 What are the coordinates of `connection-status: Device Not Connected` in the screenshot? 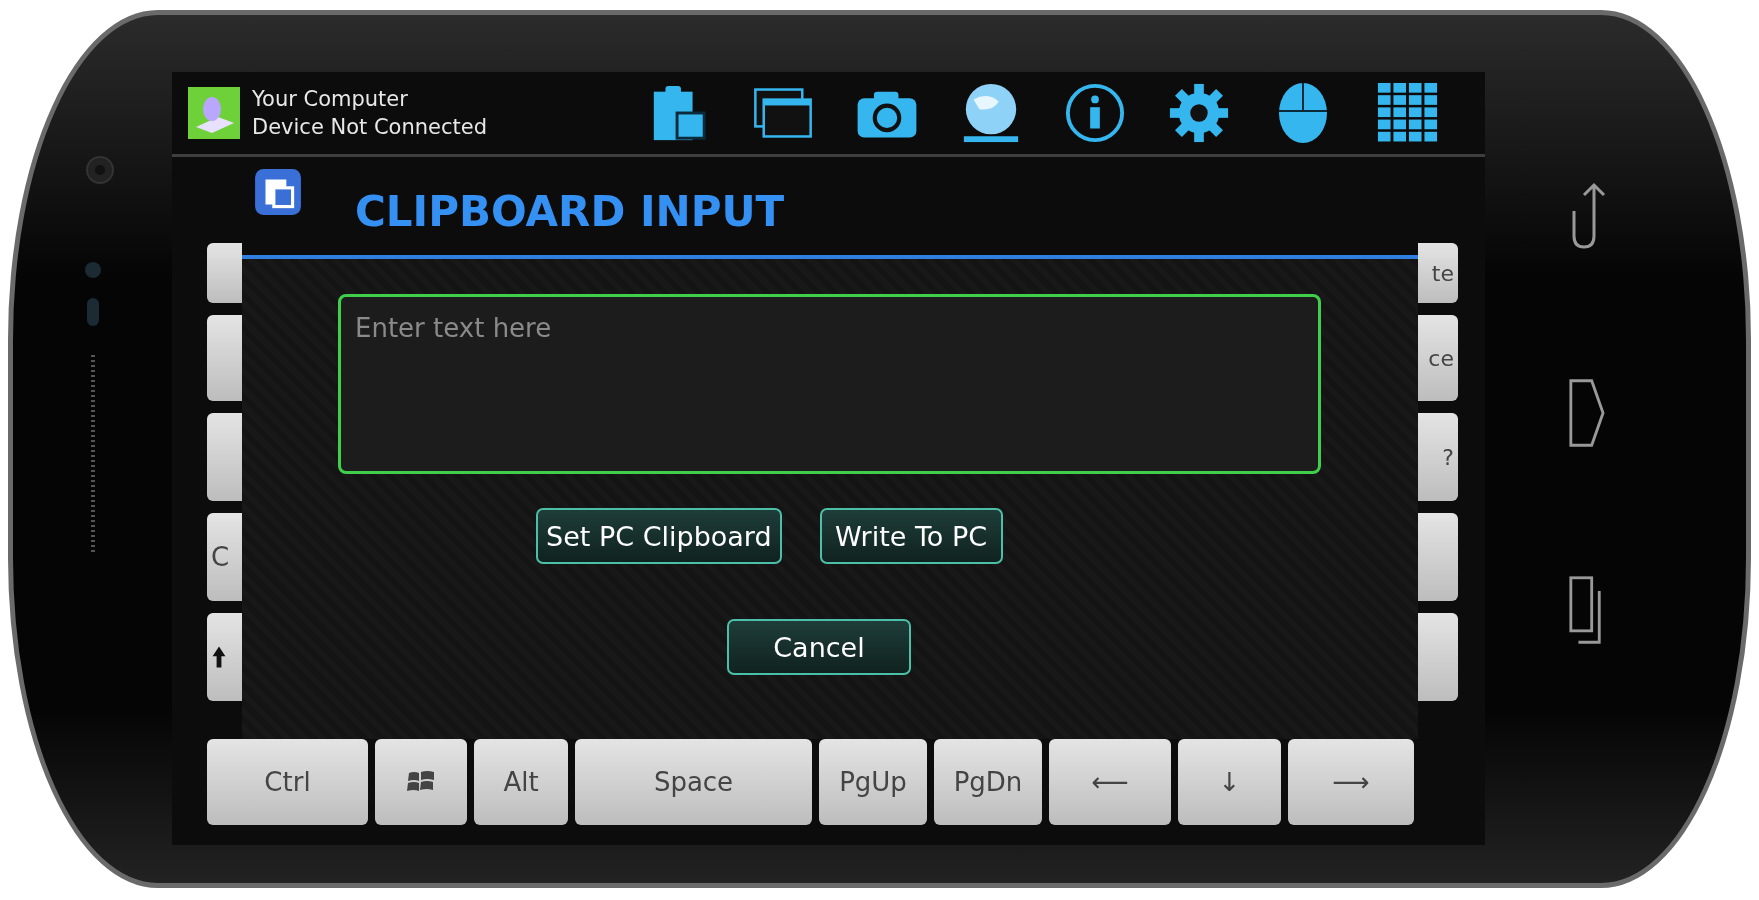 It's located at (370, 127).